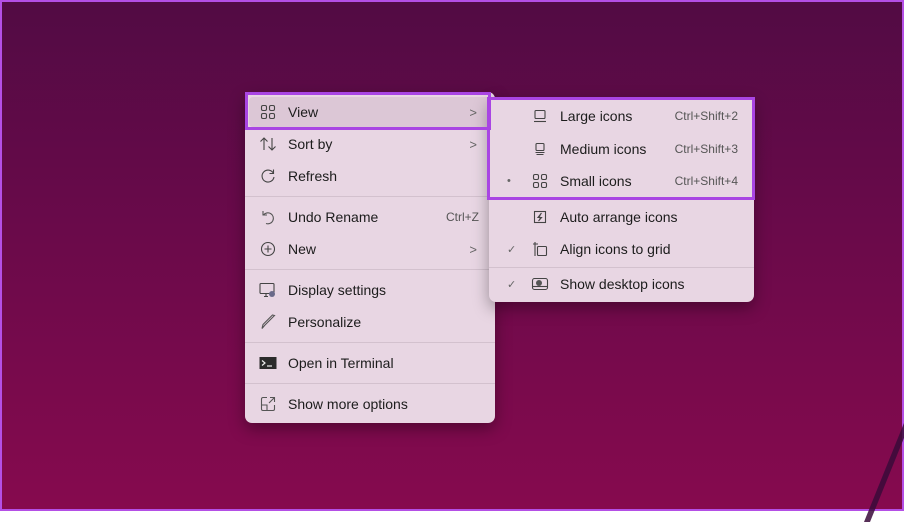  What do you see at coordinates (268, 322) in the screenshot?
I see `brush-icon` at bounding box center [268, 322].